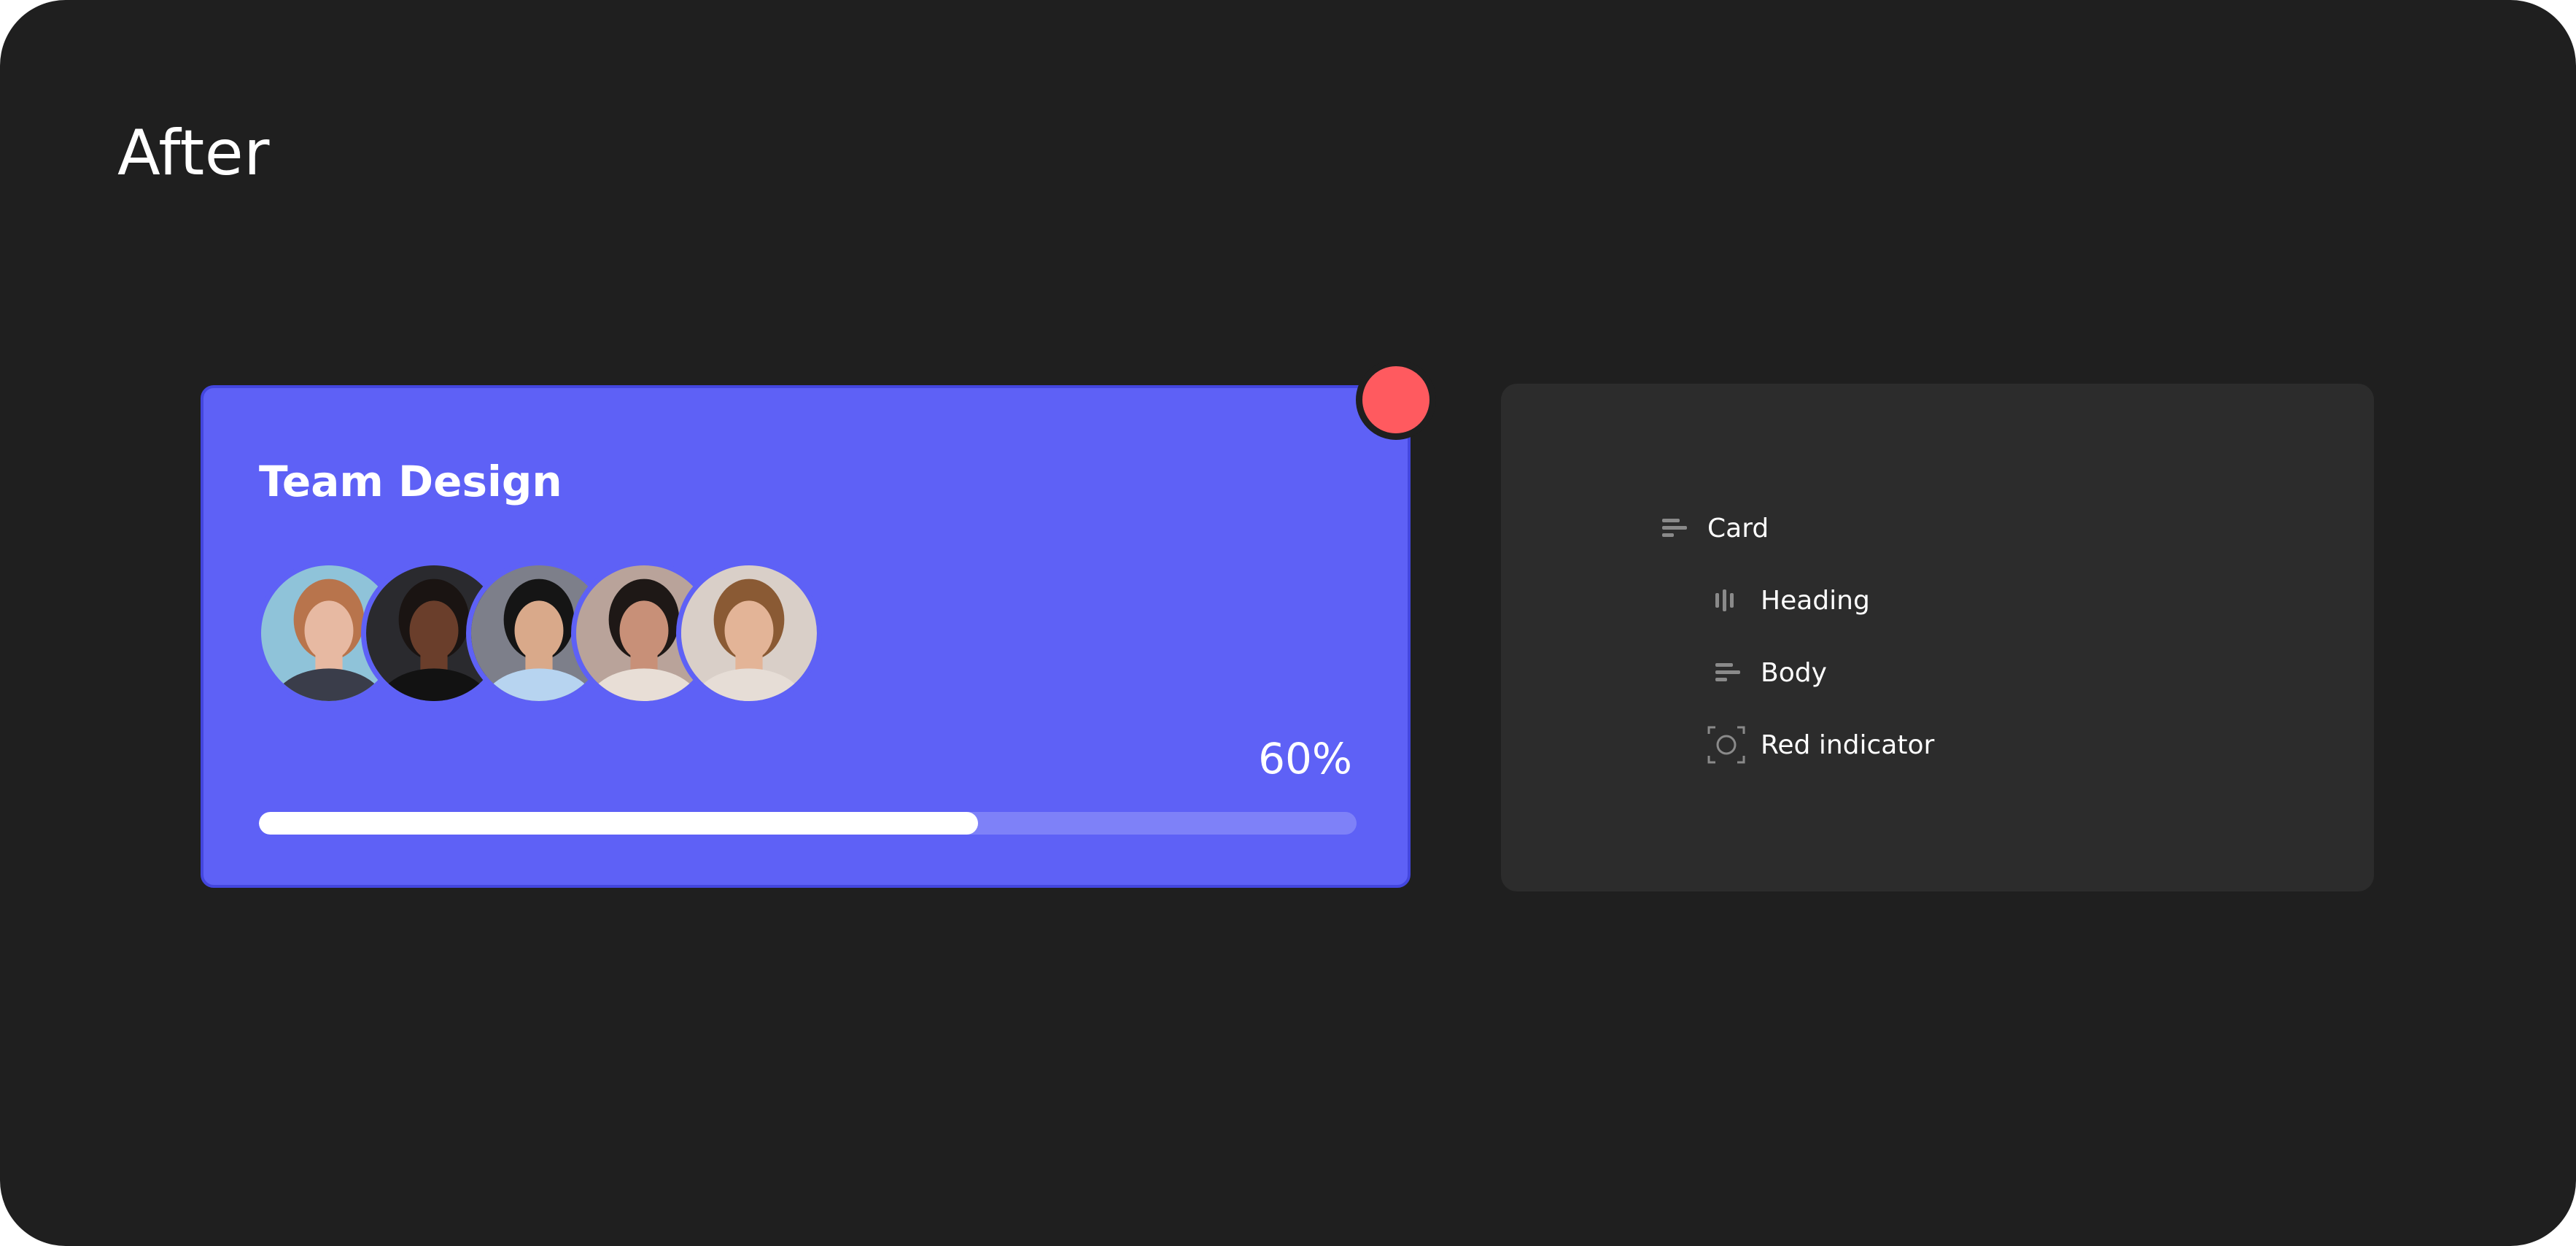 This screenshot has height=1246, width=2576. I want to click on progress-bar, so click(808, 824).